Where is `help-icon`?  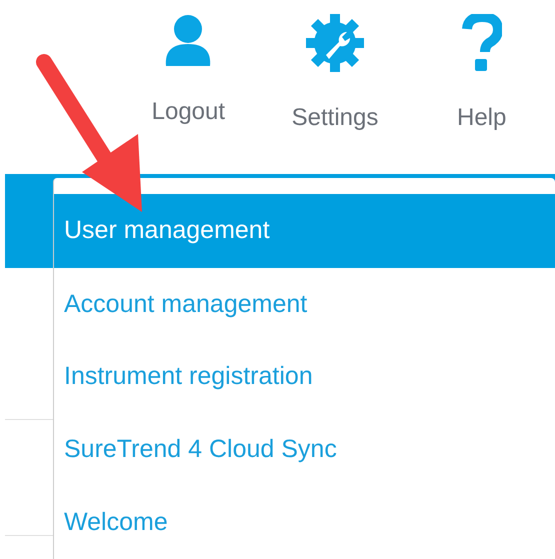 help-icon is located at coordinates (482, 43).